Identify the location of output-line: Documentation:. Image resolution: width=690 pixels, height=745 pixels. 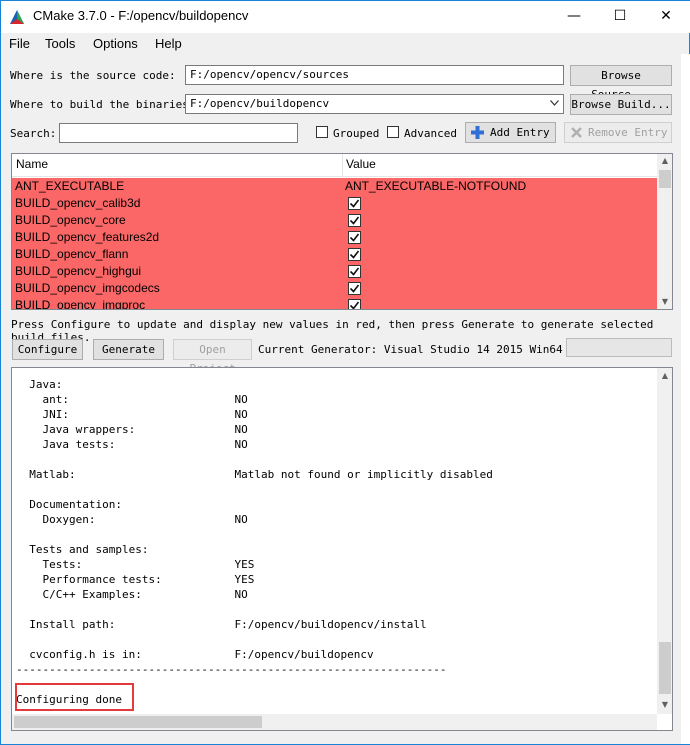
(69, 504).